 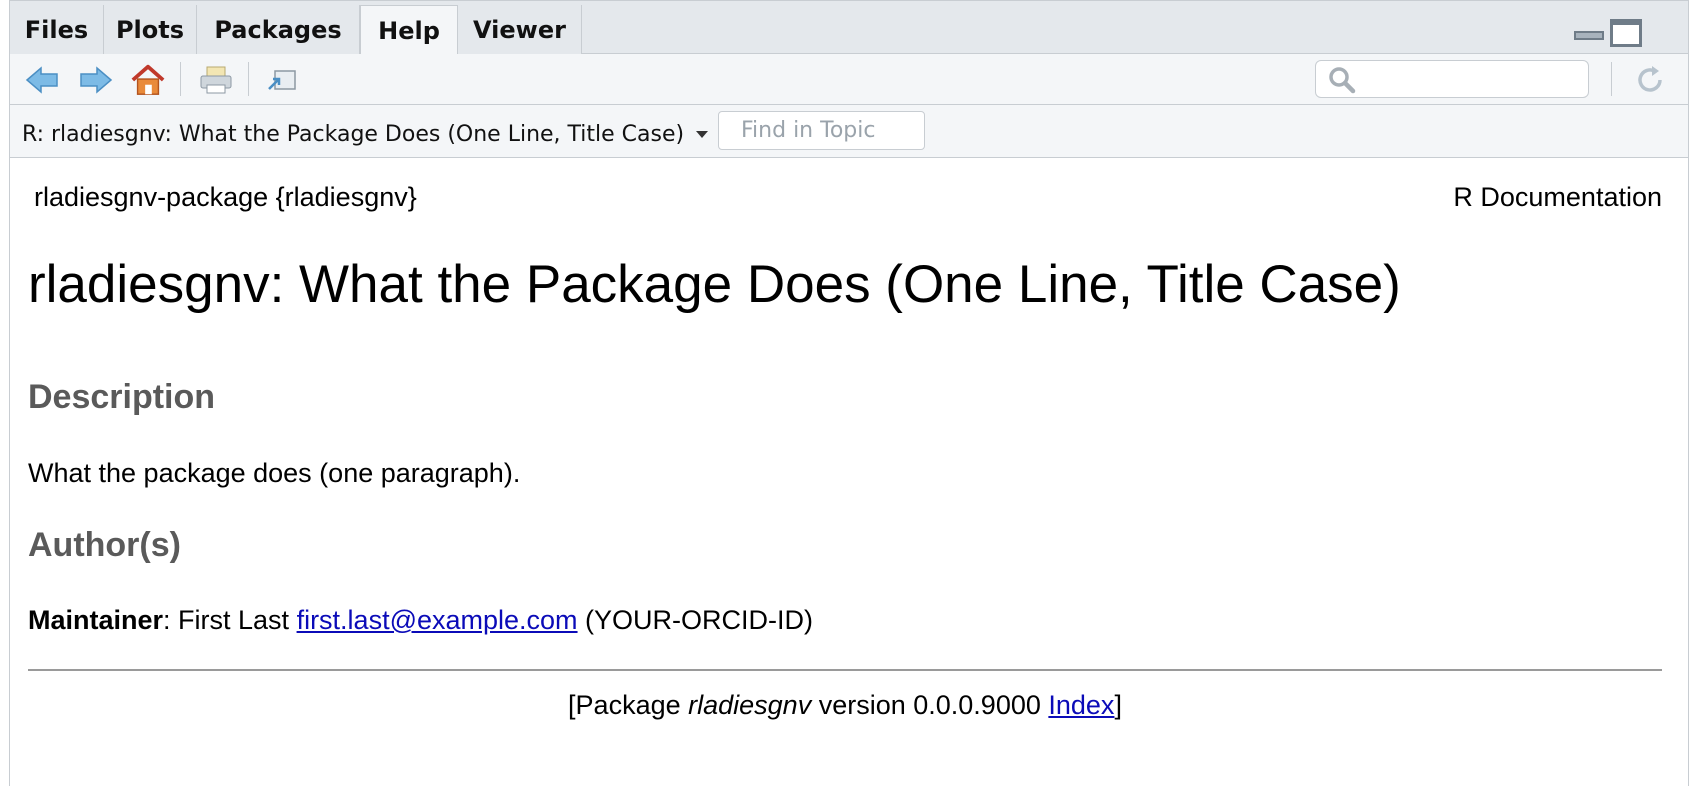 I want to click on print-icon, so click(x=216, y=80).